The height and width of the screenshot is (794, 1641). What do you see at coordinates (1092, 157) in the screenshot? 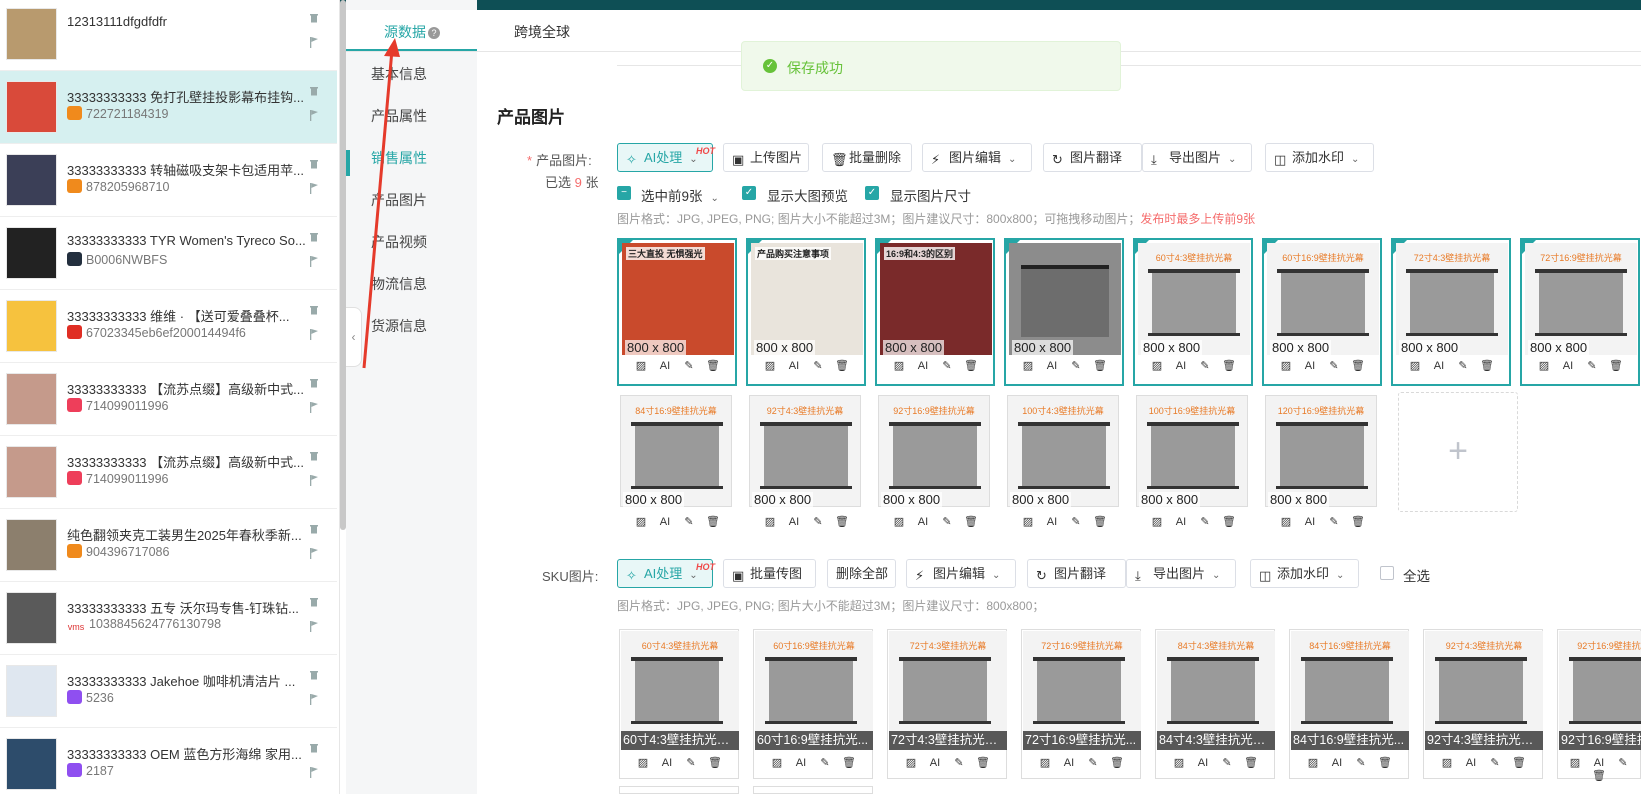
I see `image-translate-button: ↻ 图片翻译` at bounding box center [1092, 157].